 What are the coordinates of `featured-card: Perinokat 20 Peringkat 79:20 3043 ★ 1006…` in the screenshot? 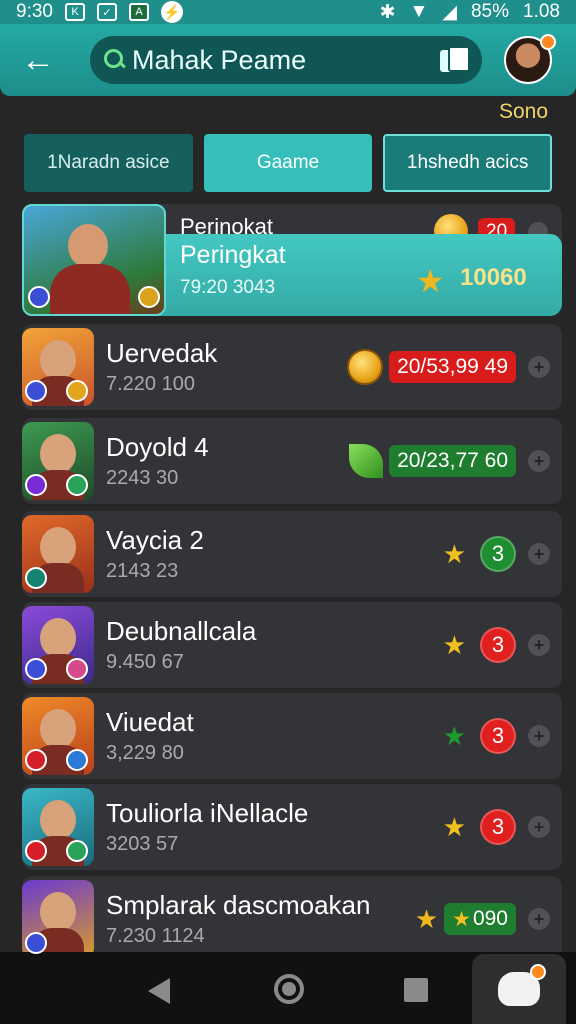 It's located at (292, 260).